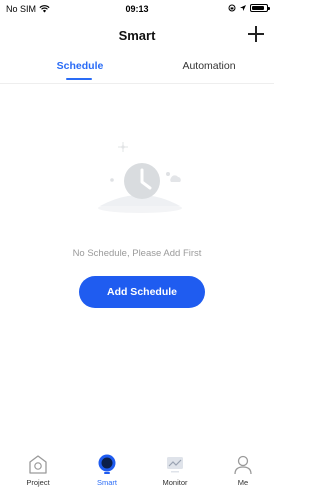 The height and width of the screenshot is (490, 320). What do you see at coordinates (38, 464) in the screenshot?
I see `home-icon` at bounding box center [38, 464].